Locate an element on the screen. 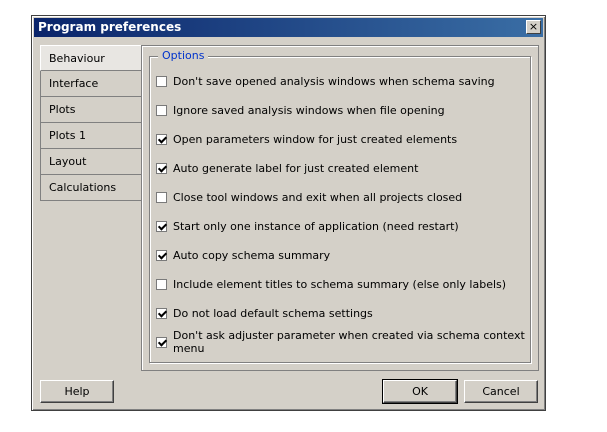  option-no-default-schema-settings: Do not load default schema settings is located at coordinates (264, 313).